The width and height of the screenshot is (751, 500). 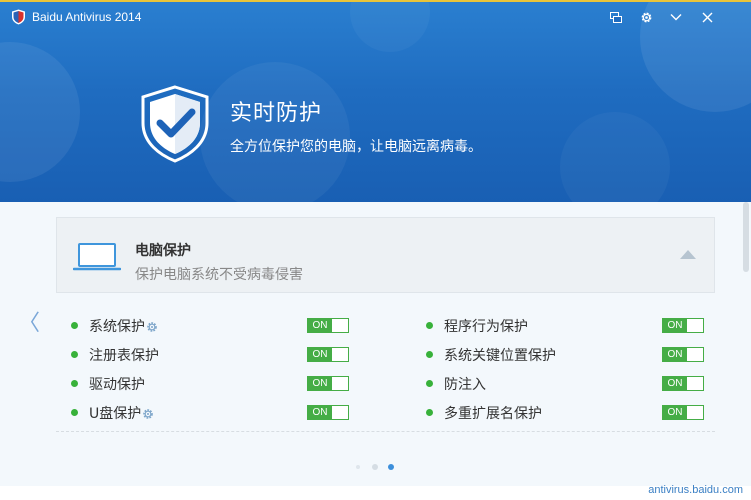 I want to click on footer: antivirus.baidu.com, so click(x=375, y=492).